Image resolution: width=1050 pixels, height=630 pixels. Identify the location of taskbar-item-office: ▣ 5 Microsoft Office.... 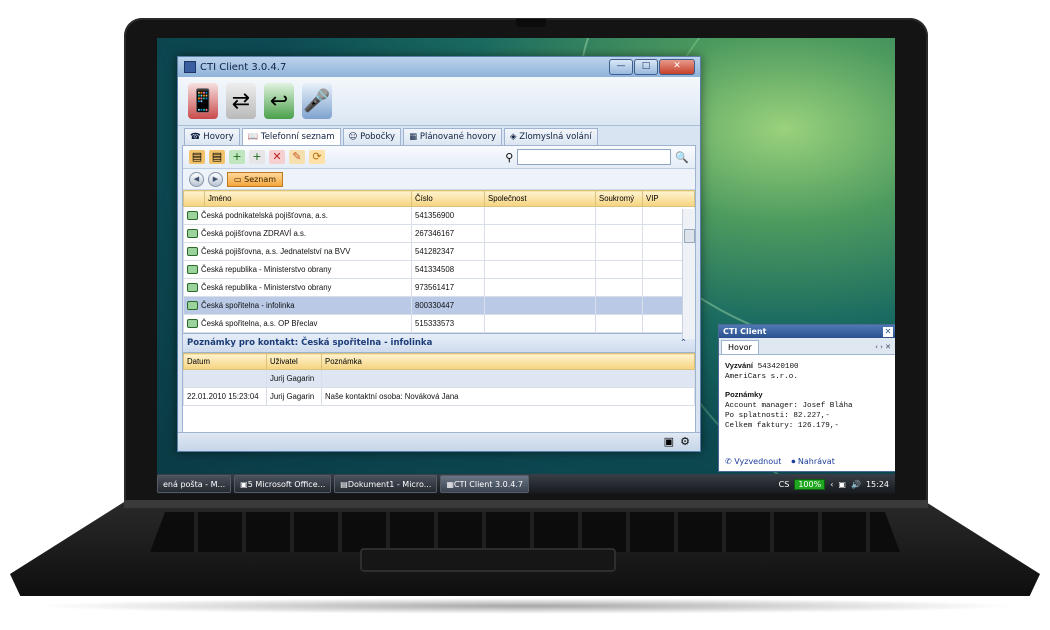
(283, 484).